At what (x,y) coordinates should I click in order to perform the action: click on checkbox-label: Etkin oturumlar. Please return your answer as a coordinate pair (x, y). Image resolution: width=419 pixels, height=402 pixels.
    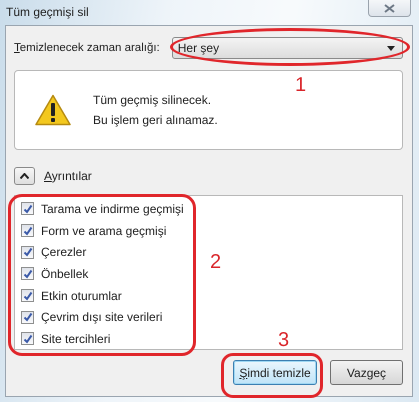
    Looking at the image, I should click on (81, 295).